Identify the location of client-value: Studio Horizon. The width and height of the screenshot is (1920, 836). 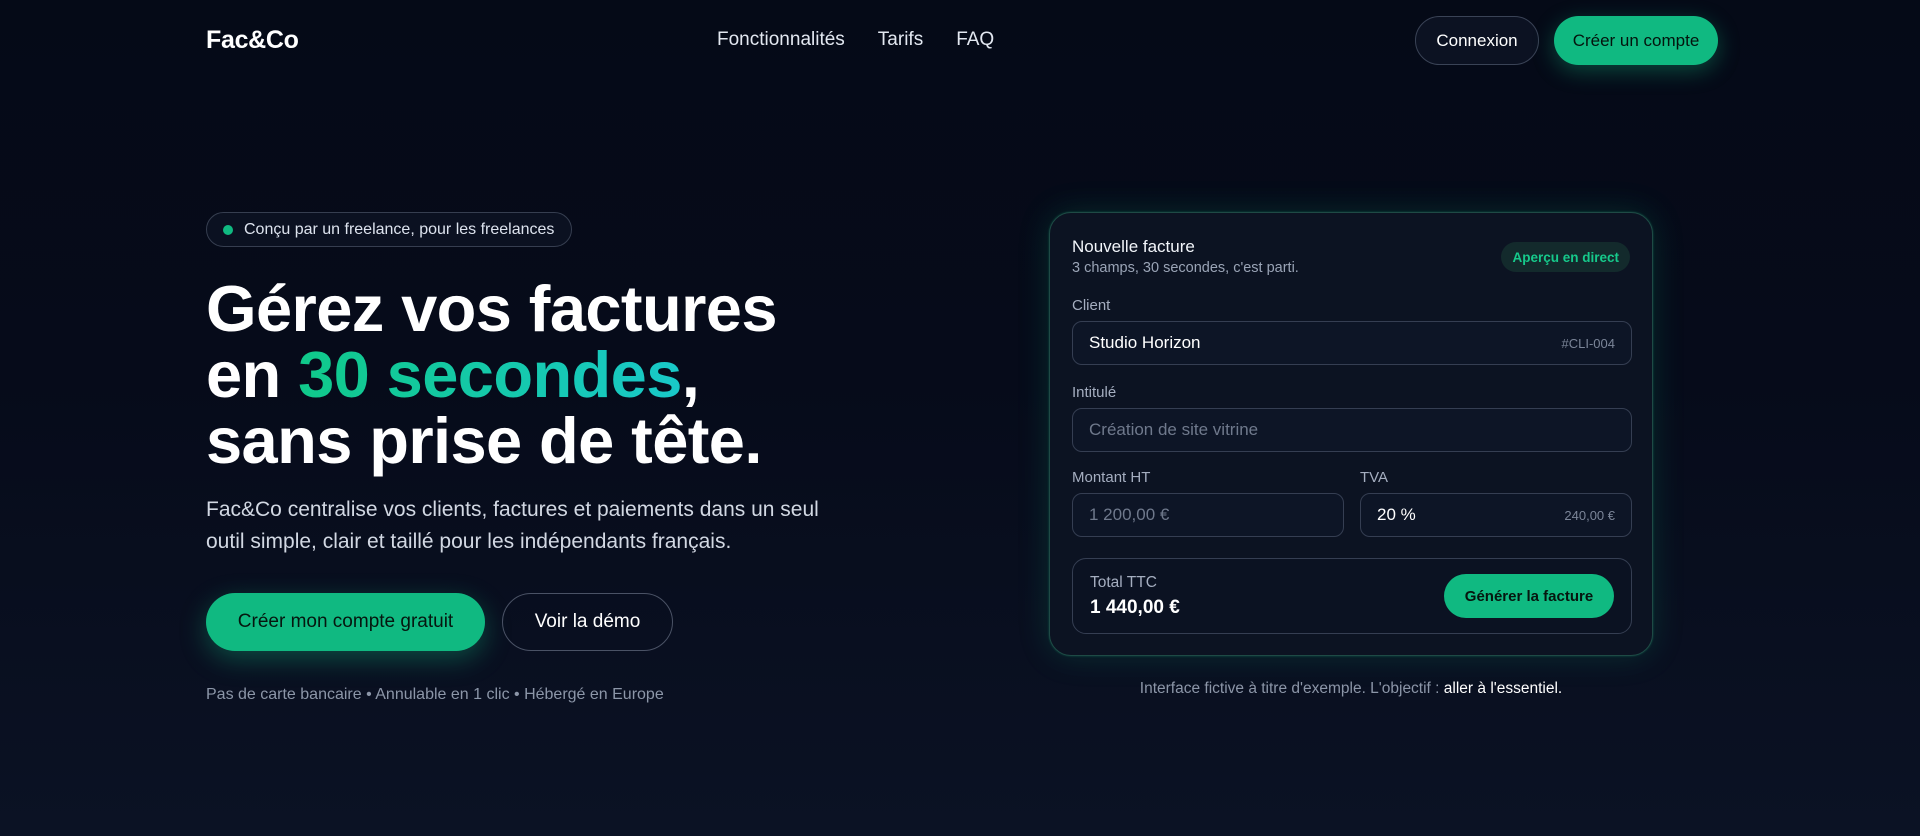
(1145, 342).